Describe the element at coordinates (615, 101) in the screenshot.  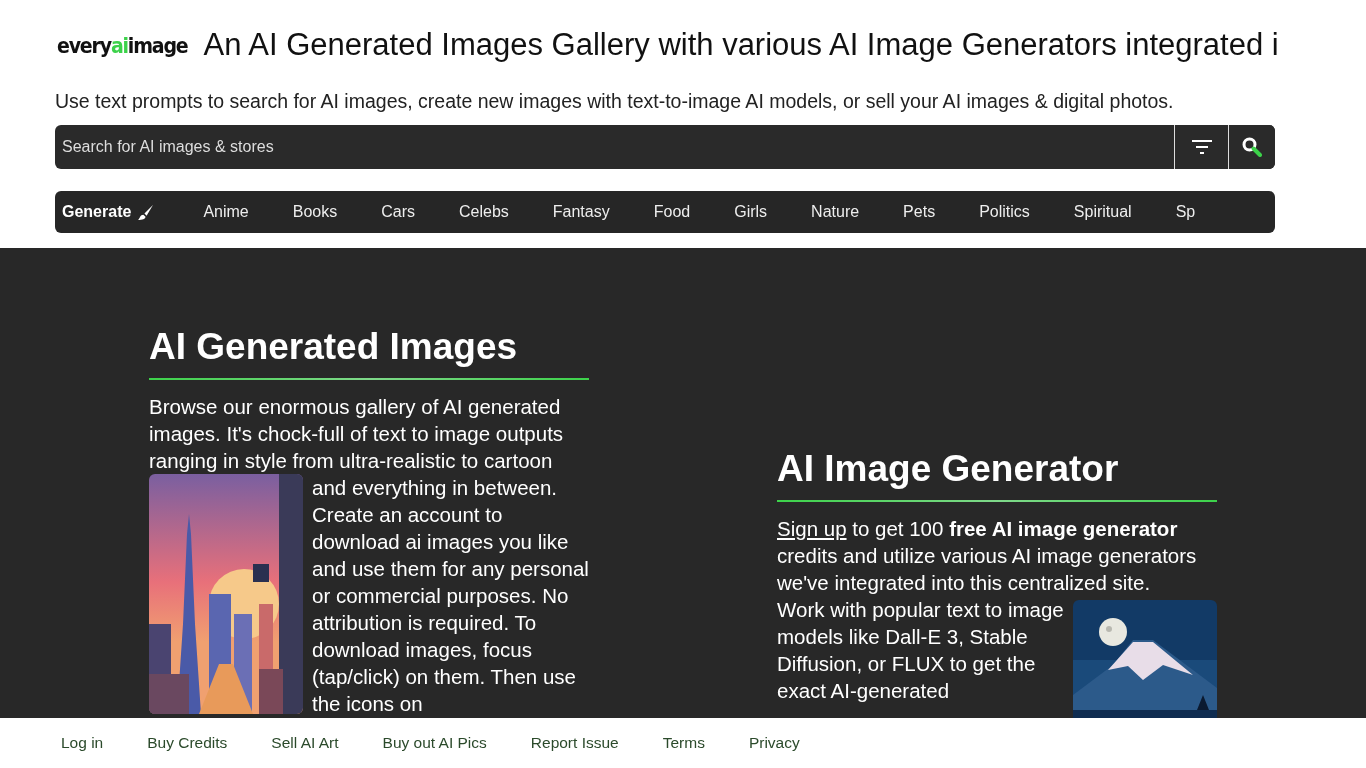
I see `subtitle: Use text prompts to search for AI images, create new images with text-to-image AI models, or sell your AI images & digital photos.` at that location.